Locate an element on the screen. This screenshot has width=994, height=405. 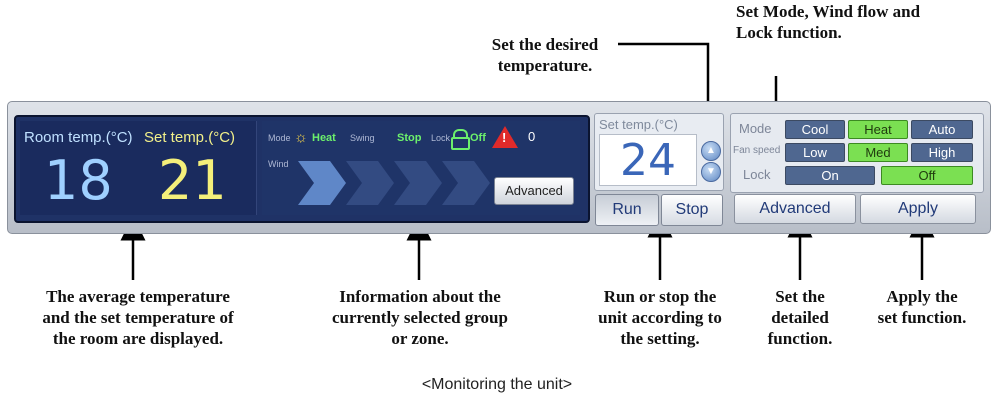
alarm-exclamation-icon: ! is located at coordinates (504, 137).